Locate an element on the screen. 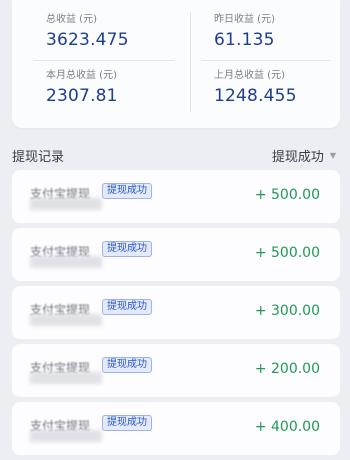 Image resolution: width=350 pixels, height=460 pixels. list-item: 支付宝提现 提现成功 + 200.00 is located at coordinates (176, 370).